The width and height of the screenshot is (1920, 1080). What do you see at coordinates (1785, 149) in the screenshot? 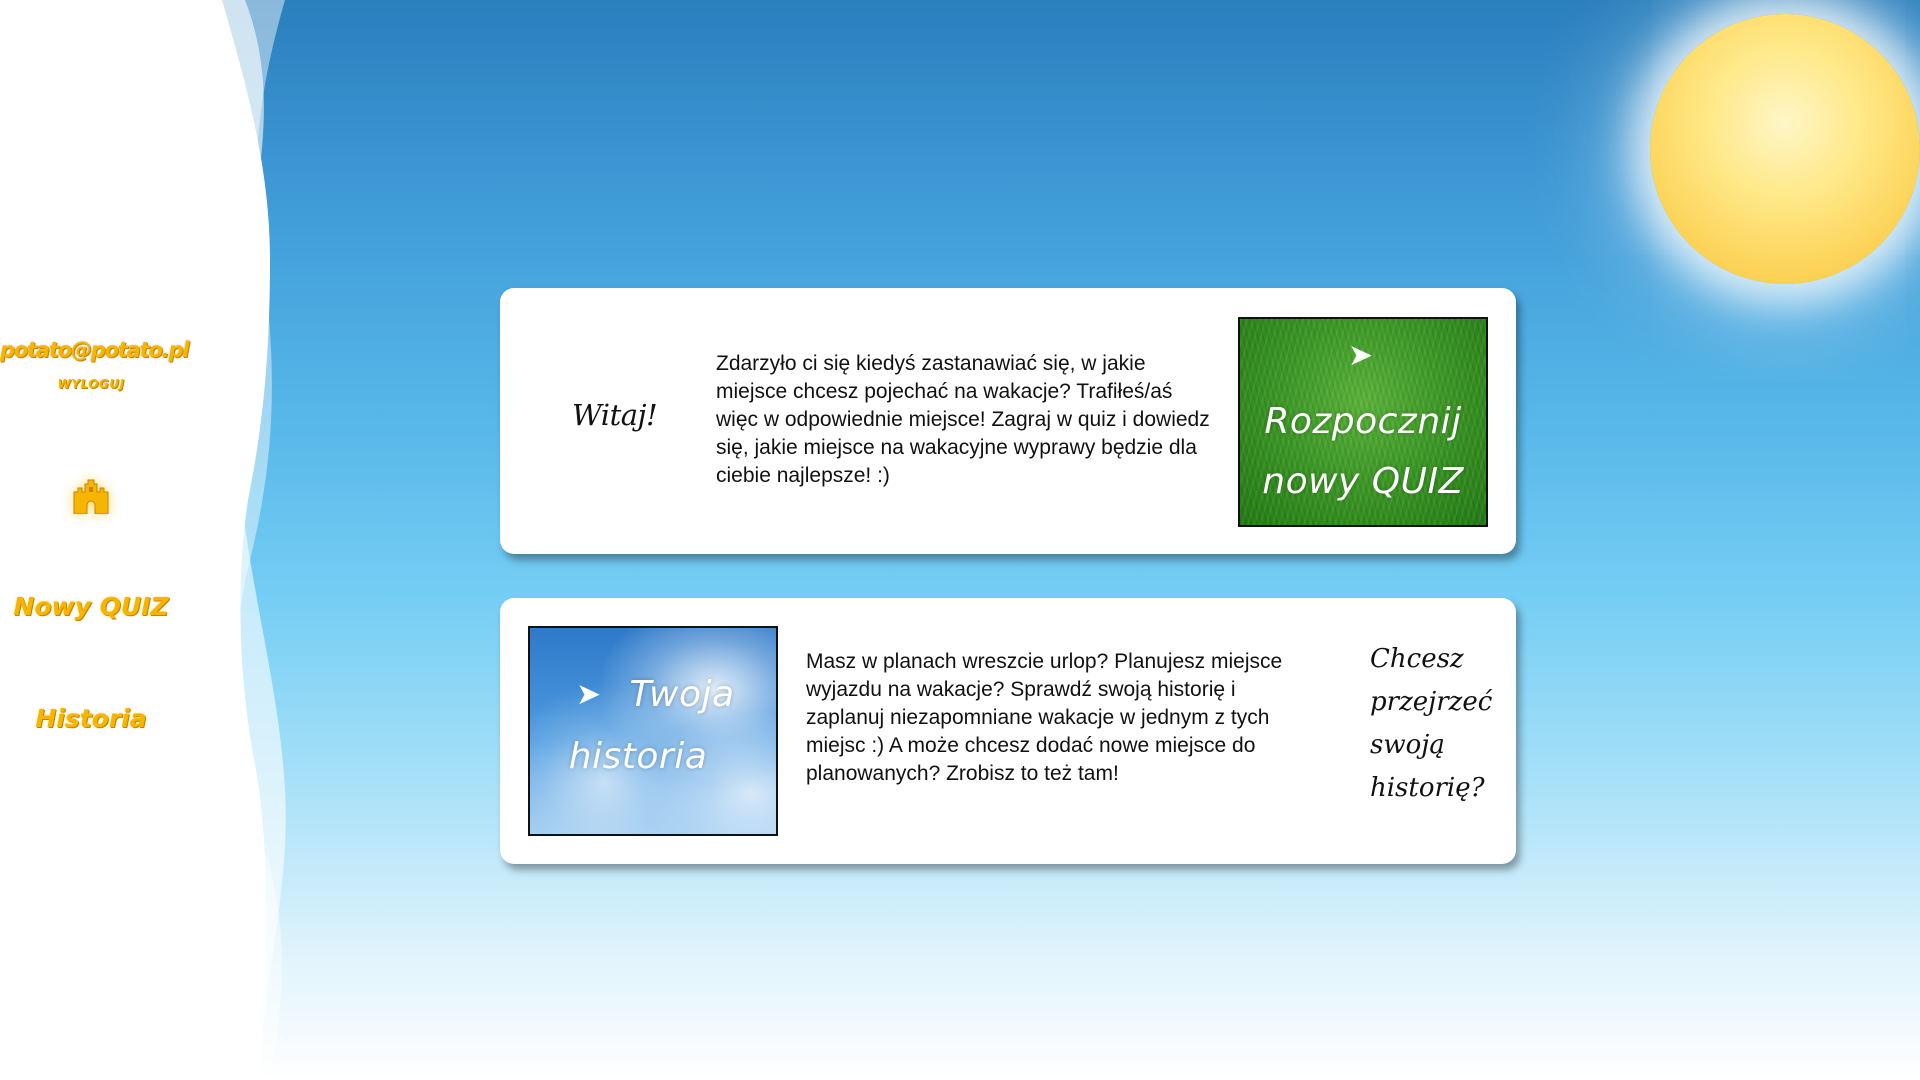
I see `sun-decoration` at bounding box center [1785, 149].